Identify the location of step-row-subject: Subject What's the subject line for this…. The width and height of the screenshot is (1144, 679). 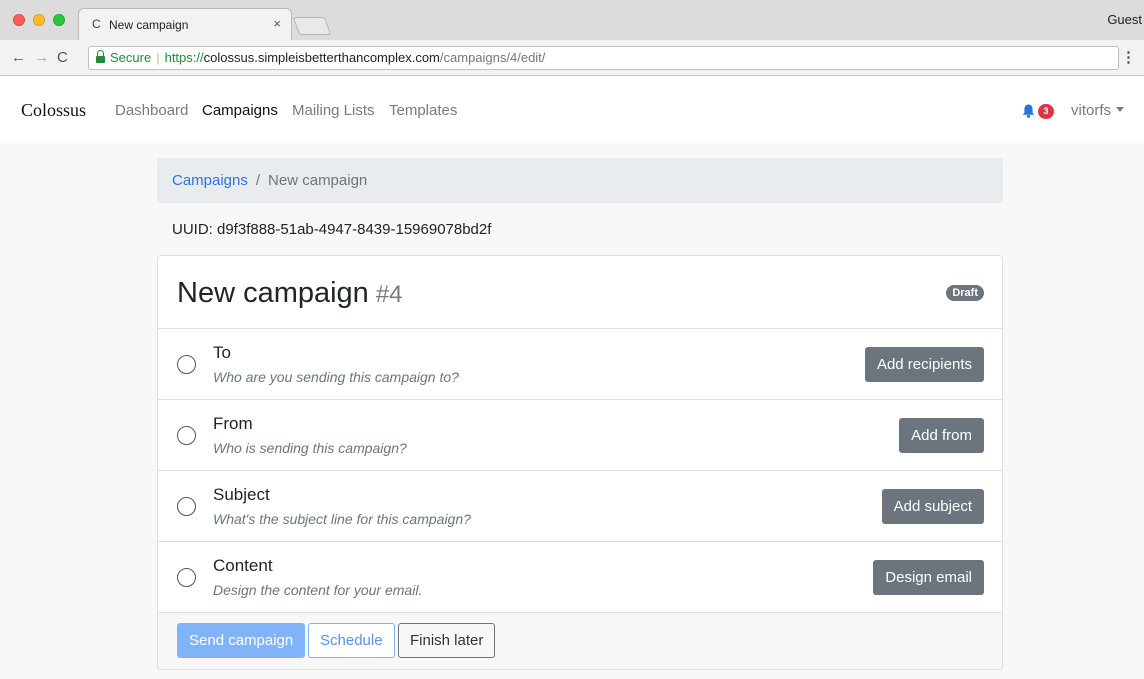
(580, 506).